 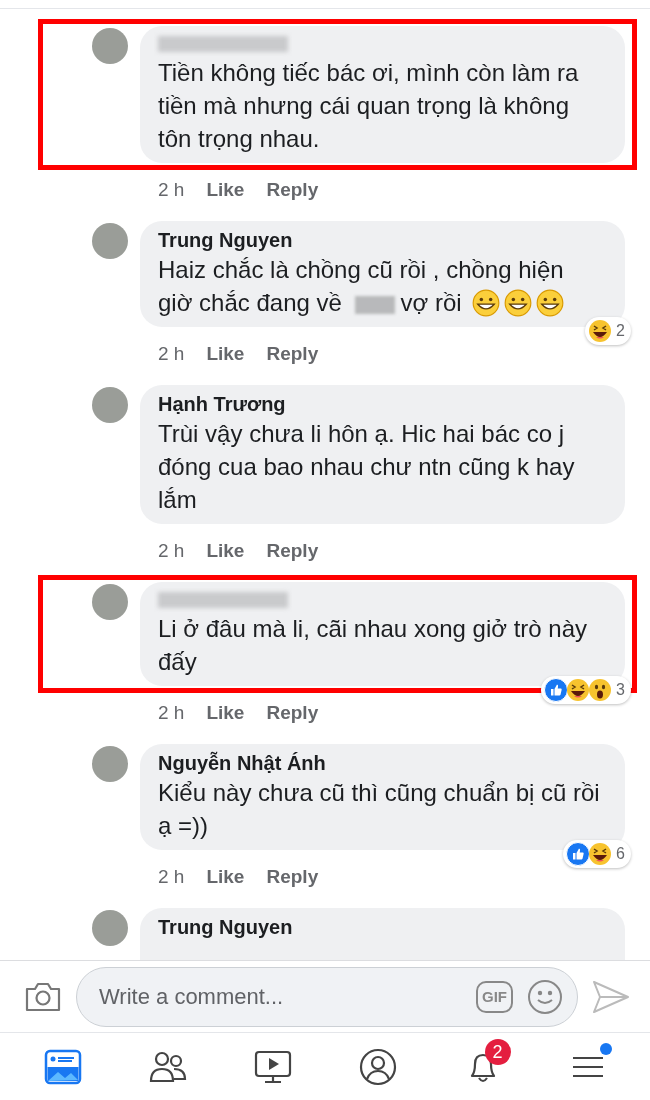 I want to click on reaction-count: 3, so click(x=620, y=690).